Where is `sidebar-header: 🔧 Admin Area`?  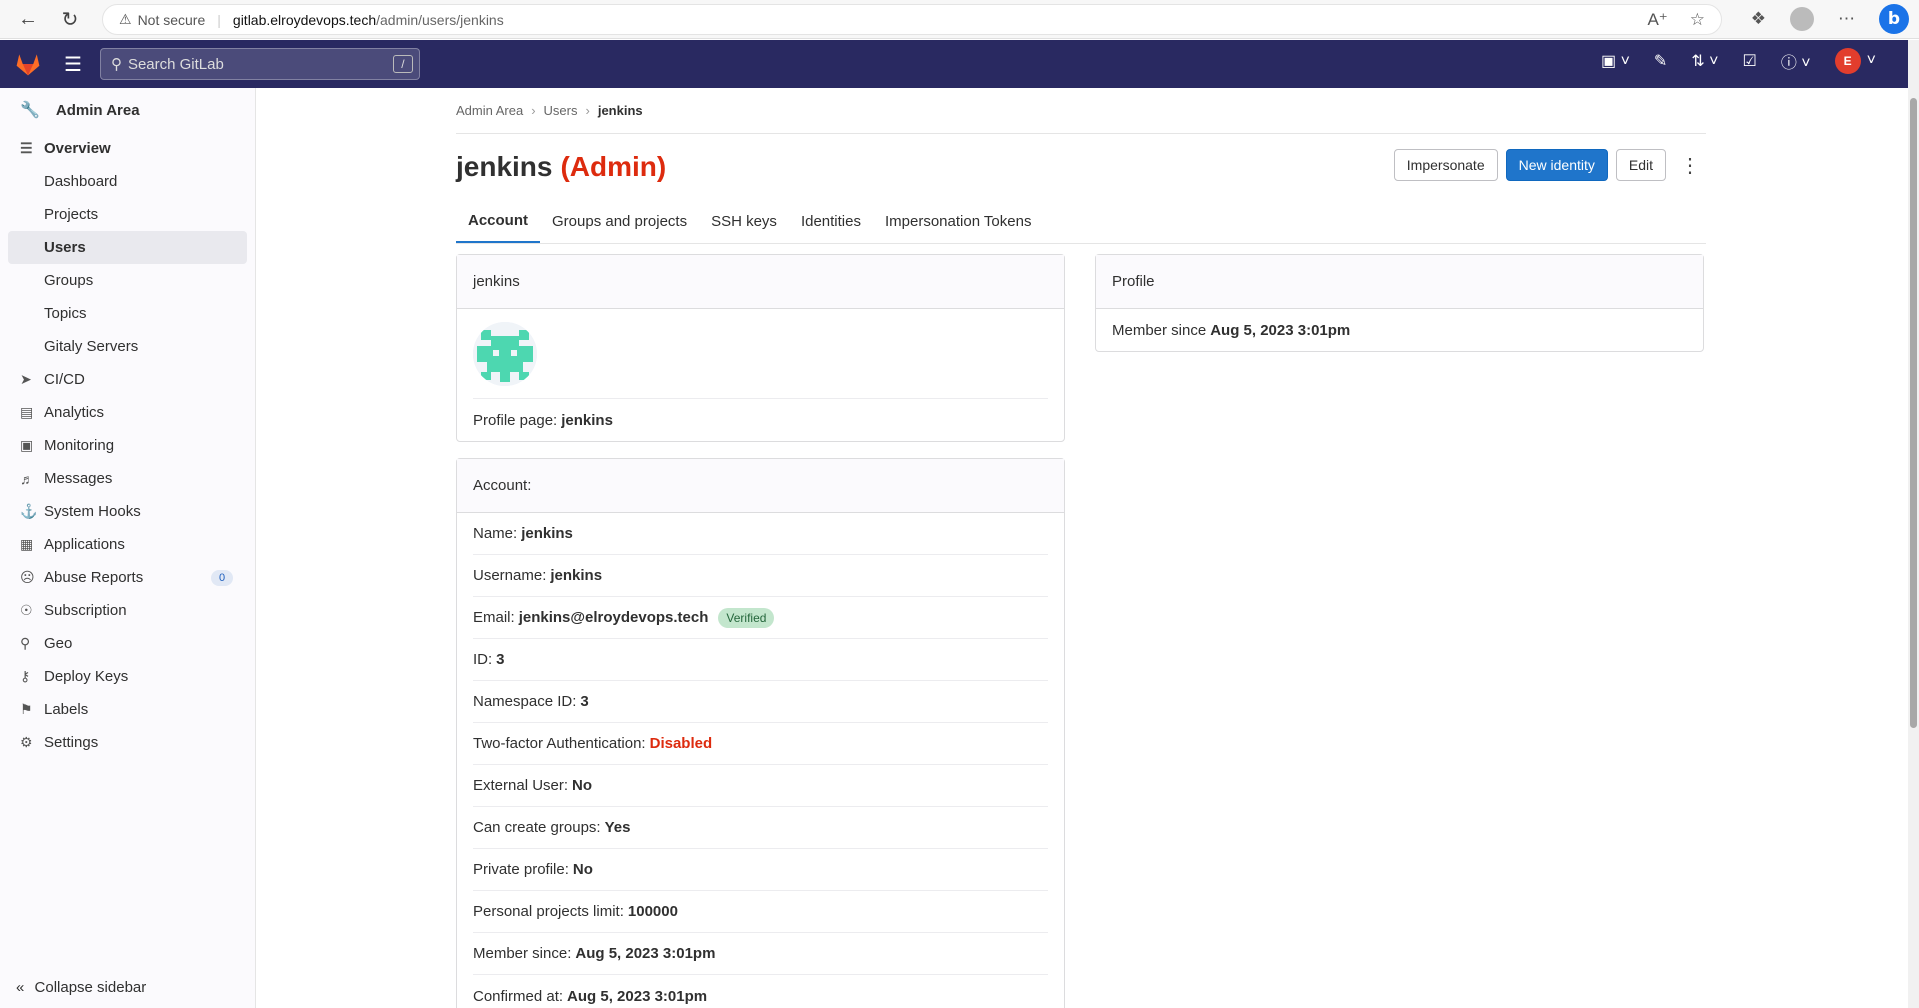 sidebar-header: 🔧 Admin Area is located at coordinates (127, 110).